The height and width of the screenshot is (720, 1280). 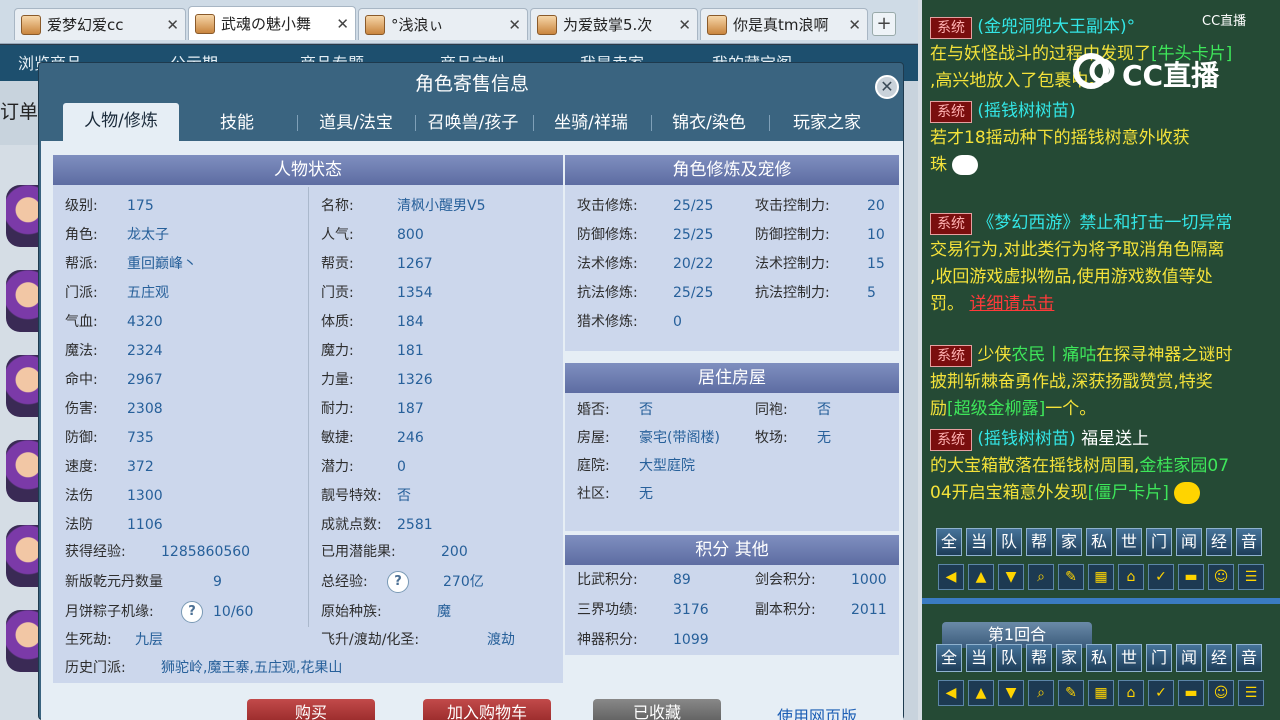 I want to click on new-tab-button: +, so click(x=884, y=24).